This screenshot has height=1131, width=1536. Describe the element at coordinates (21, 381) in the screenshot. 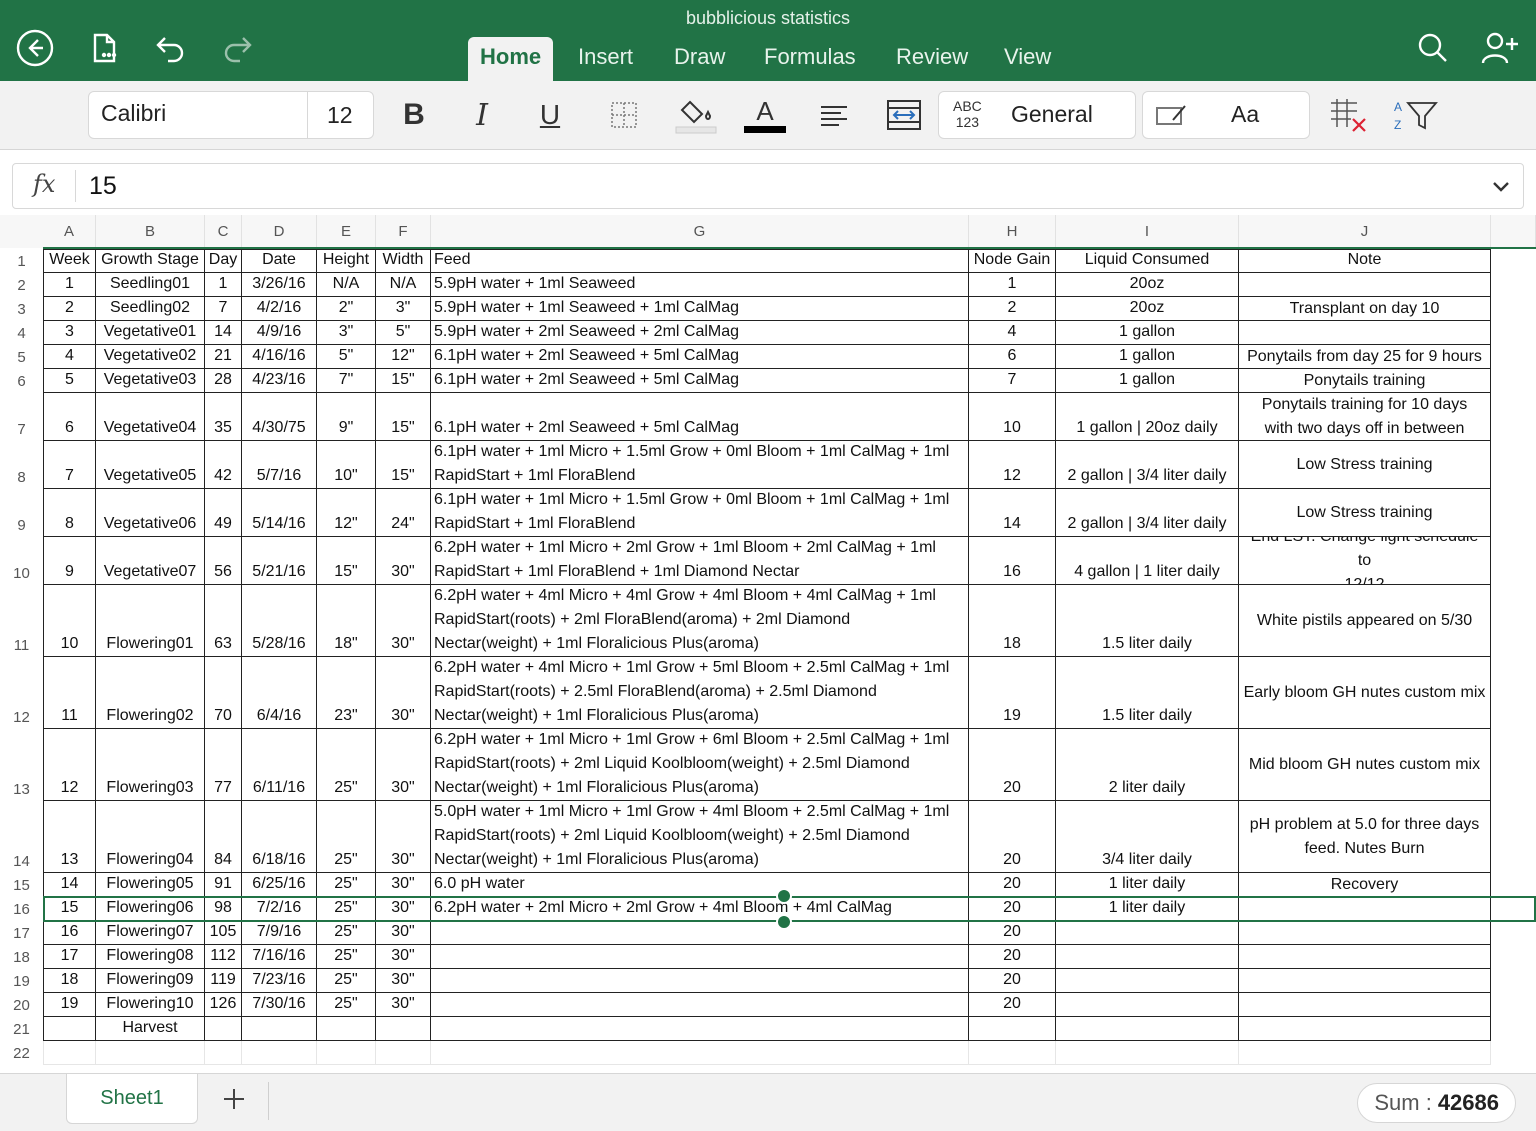

I see `row-header: 6` at that location.